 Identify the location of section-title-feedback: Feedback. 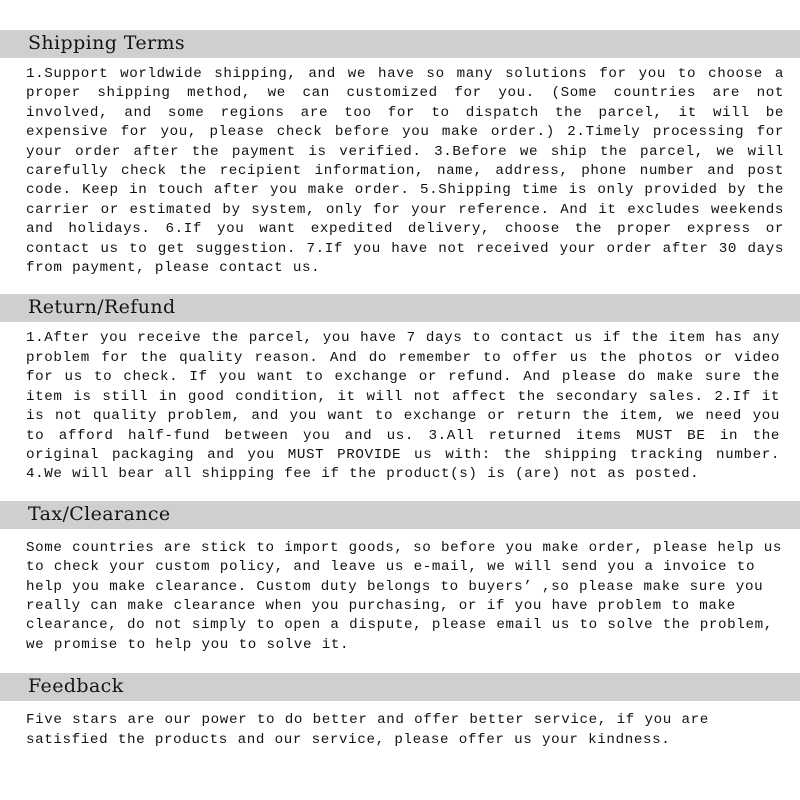
(76, 686).